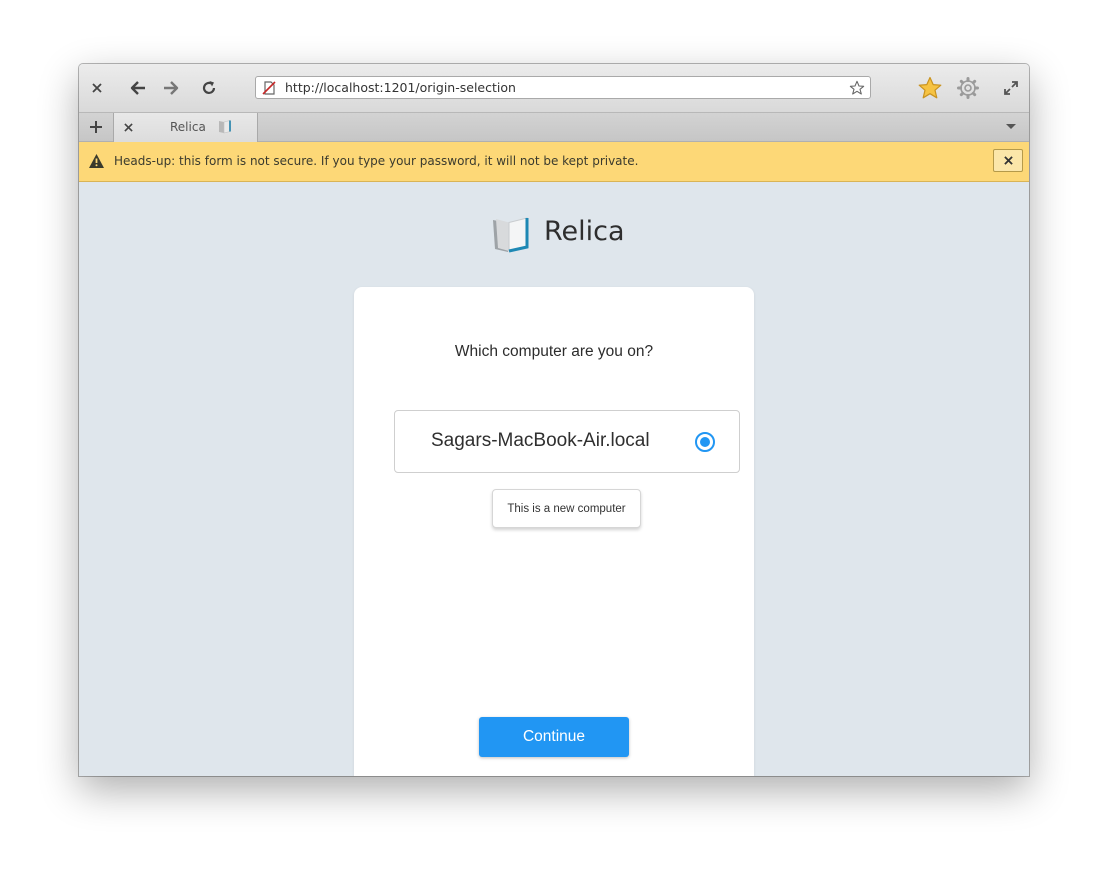 Image resolution: width=1108 pixels, height=870 pixels. What do you see at coordinates (512, 235) in the screenshot?
I see `relica-logo` at bounding box center [512, 235].